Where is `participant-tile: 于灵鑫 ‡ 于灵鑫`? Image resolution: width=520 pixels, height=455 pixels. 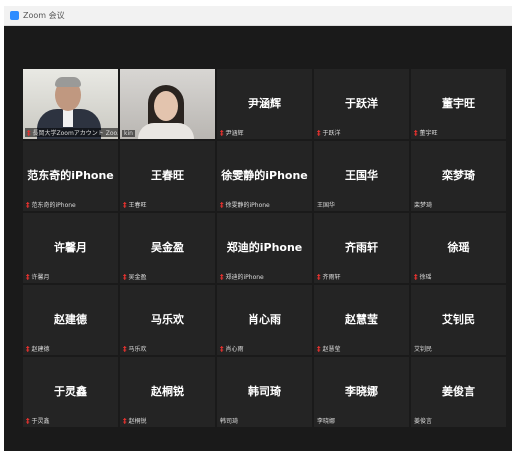
participant-tile: 于灵鑫 ‡ 于灵鑫 is located at coordinates (70, 392).